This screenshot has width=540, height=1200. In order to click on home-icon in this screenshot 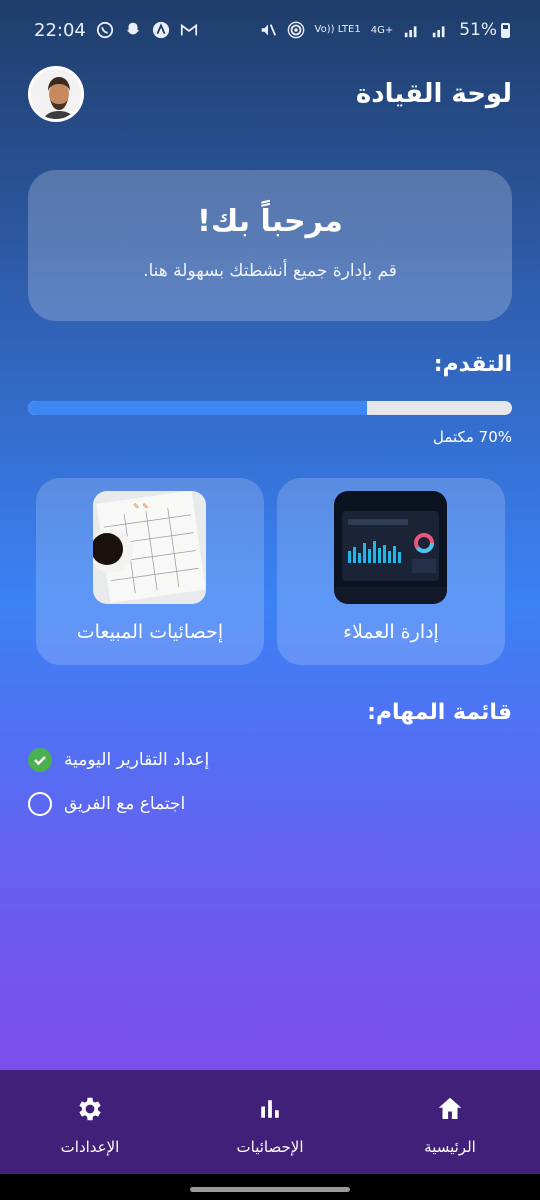, I will do `click(450, 1108)`.